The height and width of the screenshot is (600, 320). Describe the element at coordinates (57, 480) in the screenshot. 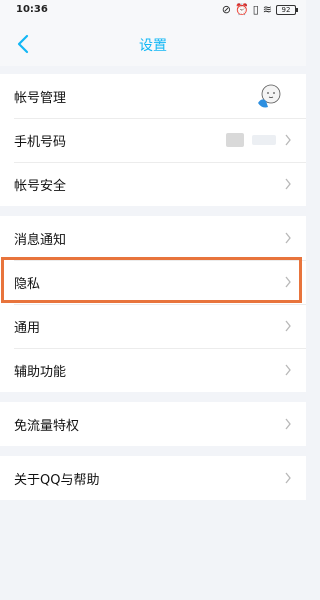

I see `settings-item-label: 关于QQ与帮助` at that location.